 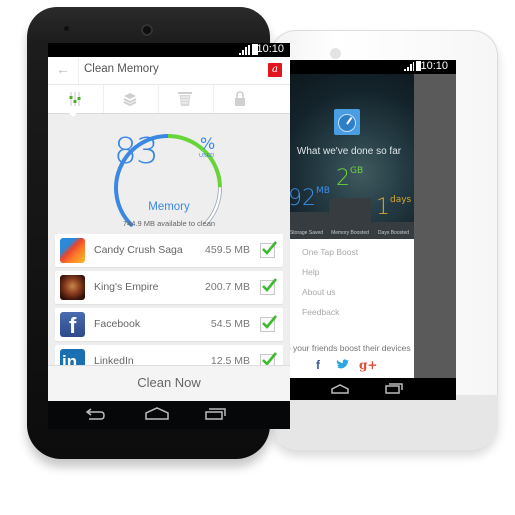 I want to click on storage-saved-stat: 92MB, so click(x=309, y=198).